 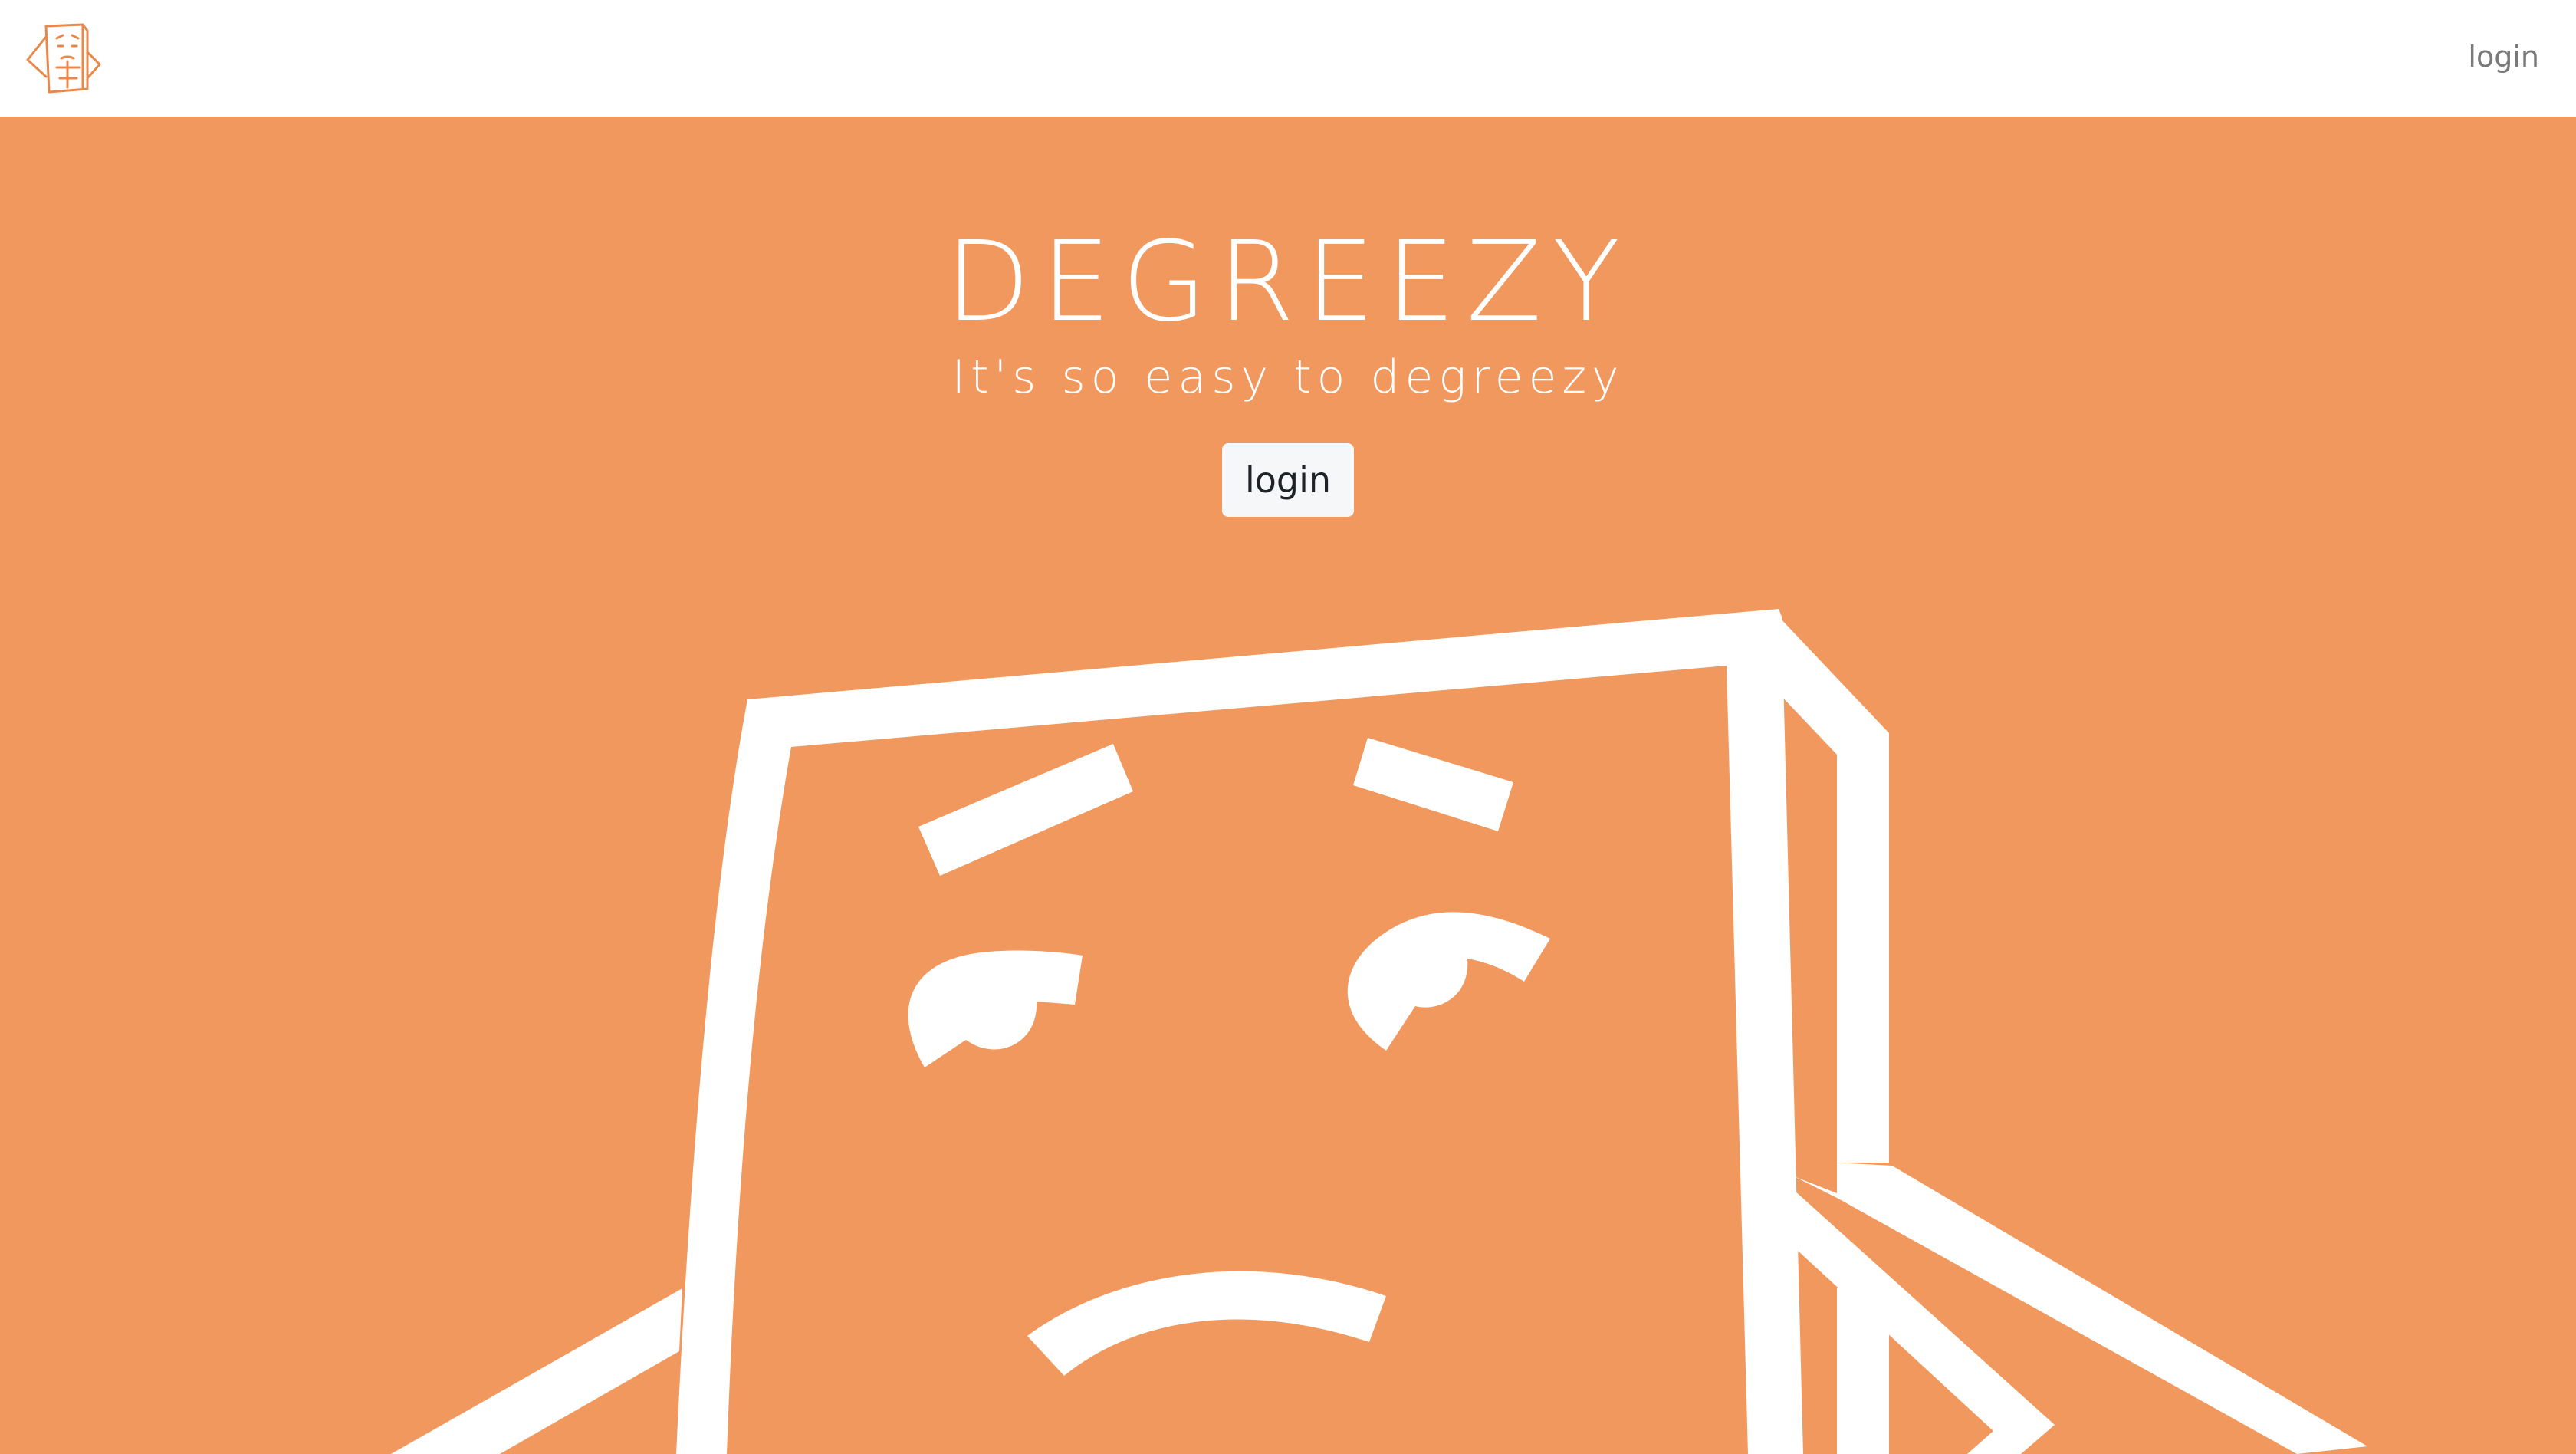 I want to click on top-navbar: login, so click(x=1288, y=58).